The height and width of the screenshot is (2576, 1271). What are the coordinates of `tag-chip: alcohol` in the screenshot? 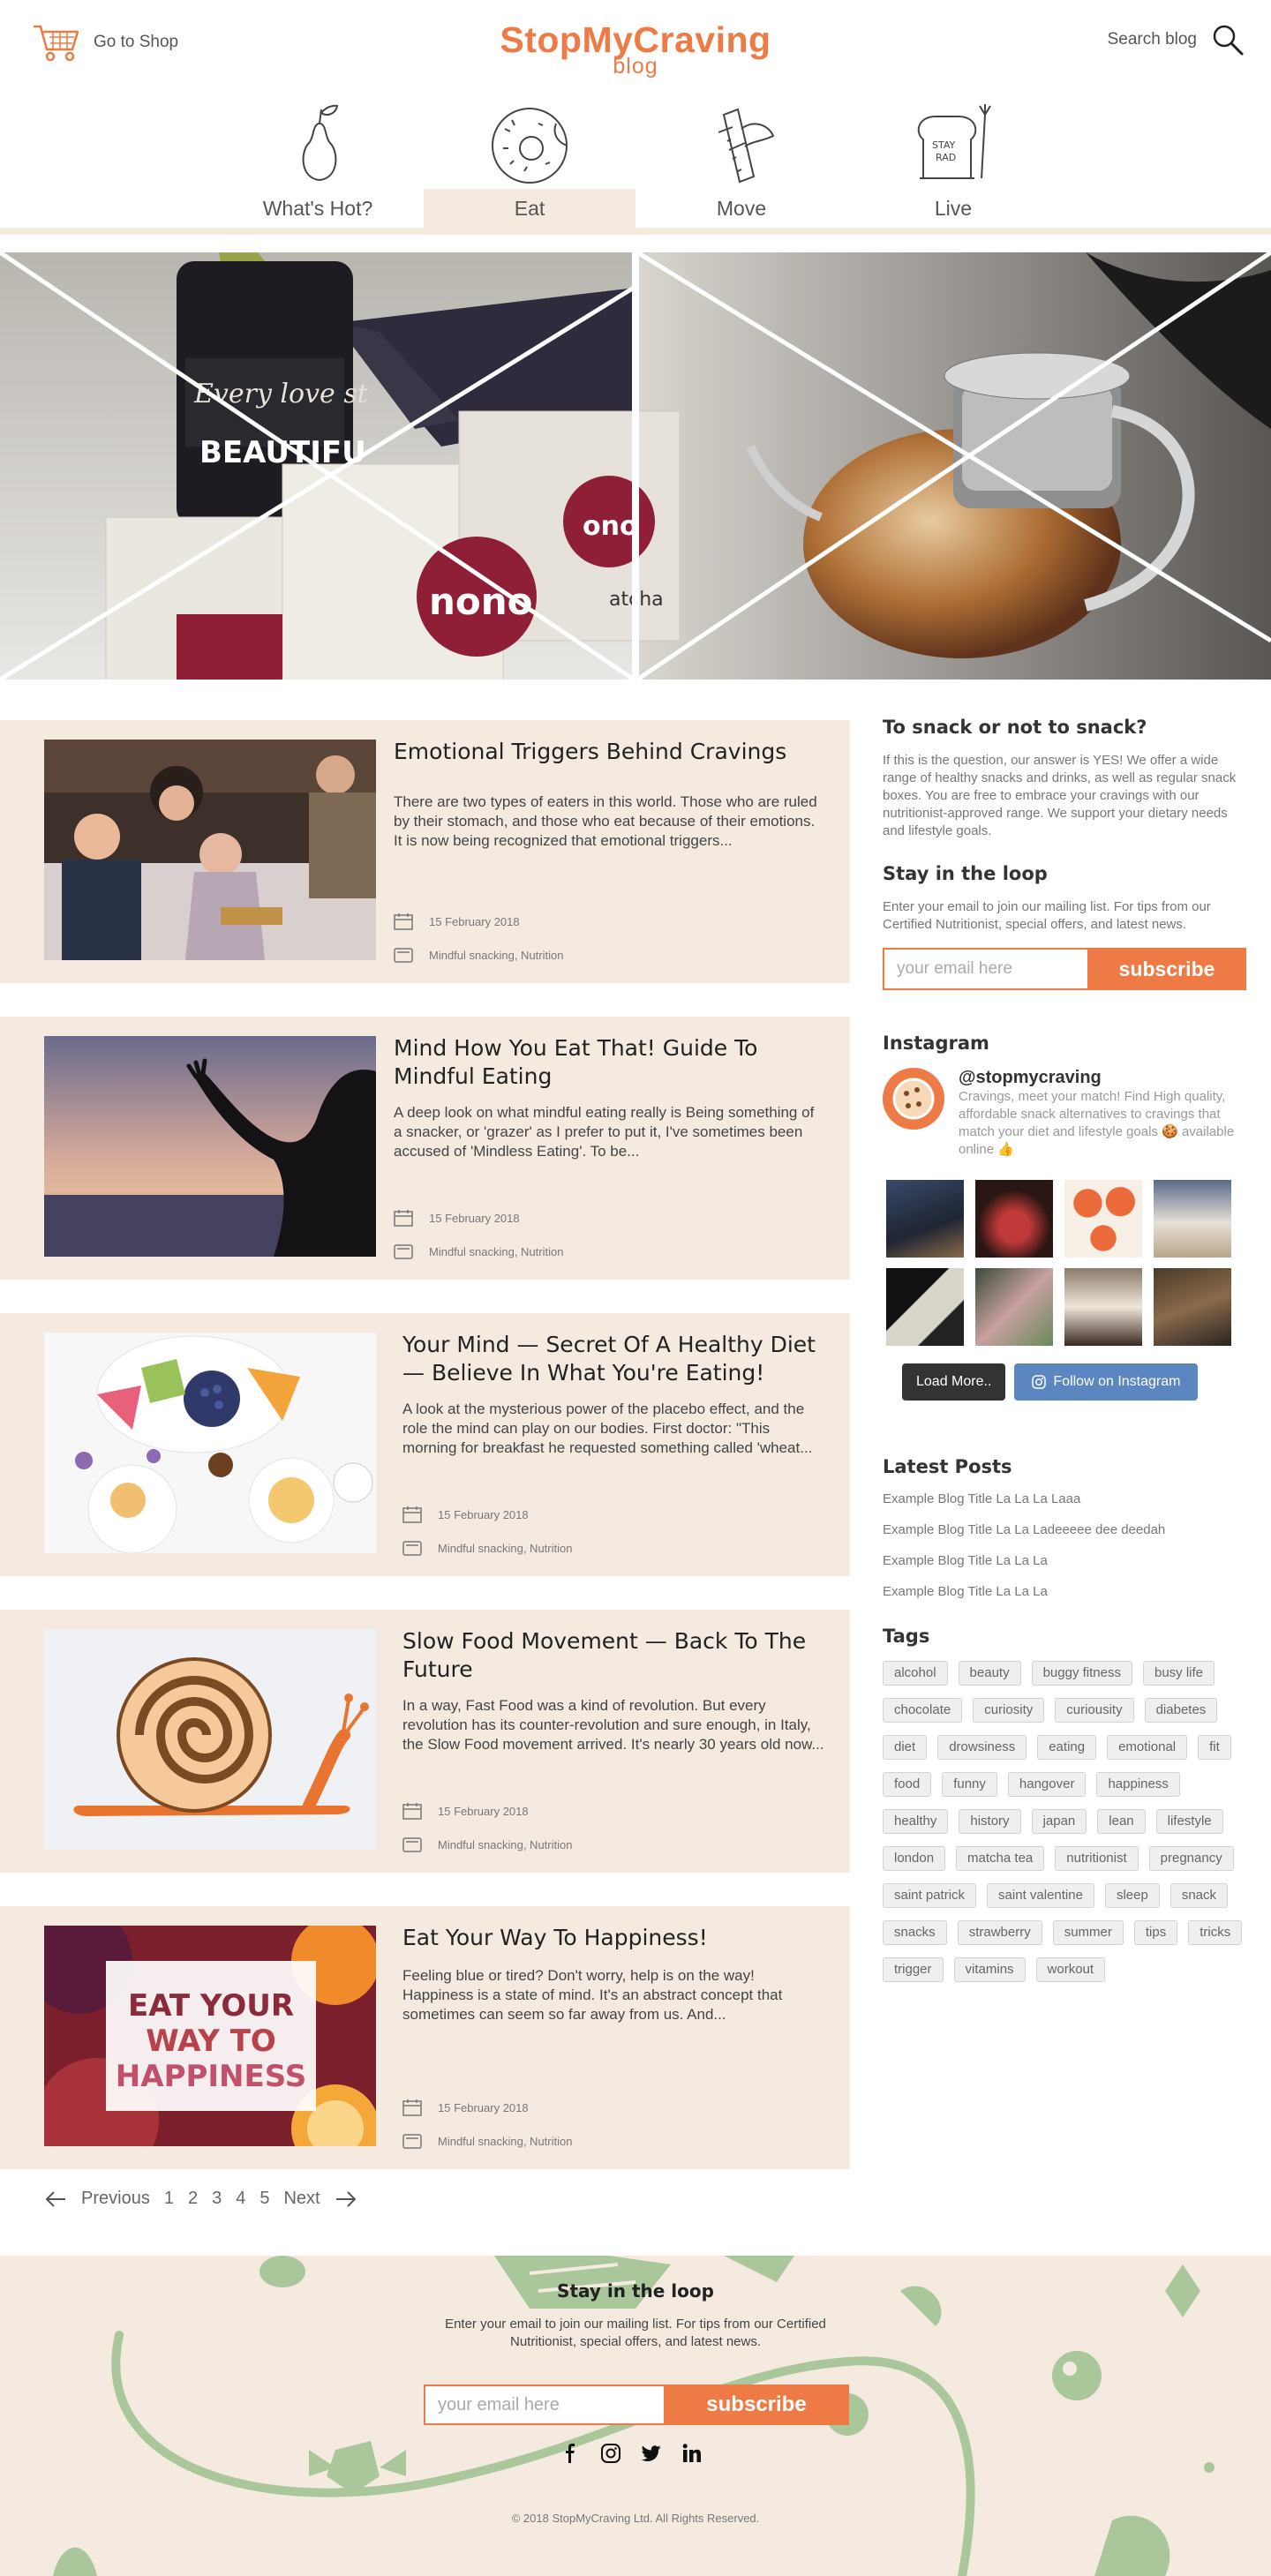 It's located at (915, 1673).